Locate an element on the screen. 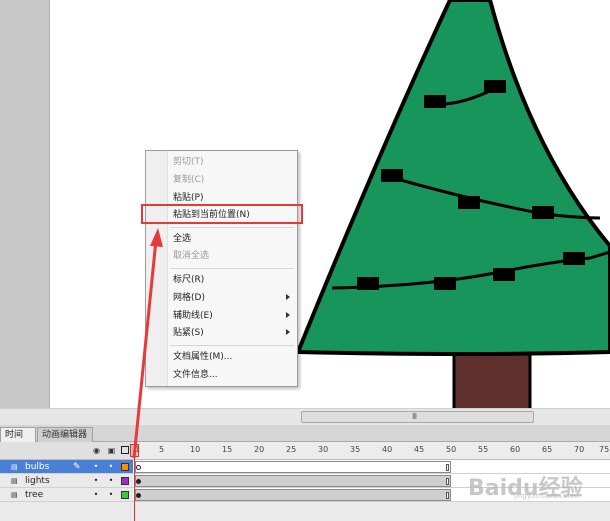  tab-timeline: 时间轴 is located at coordinates (18, 440).